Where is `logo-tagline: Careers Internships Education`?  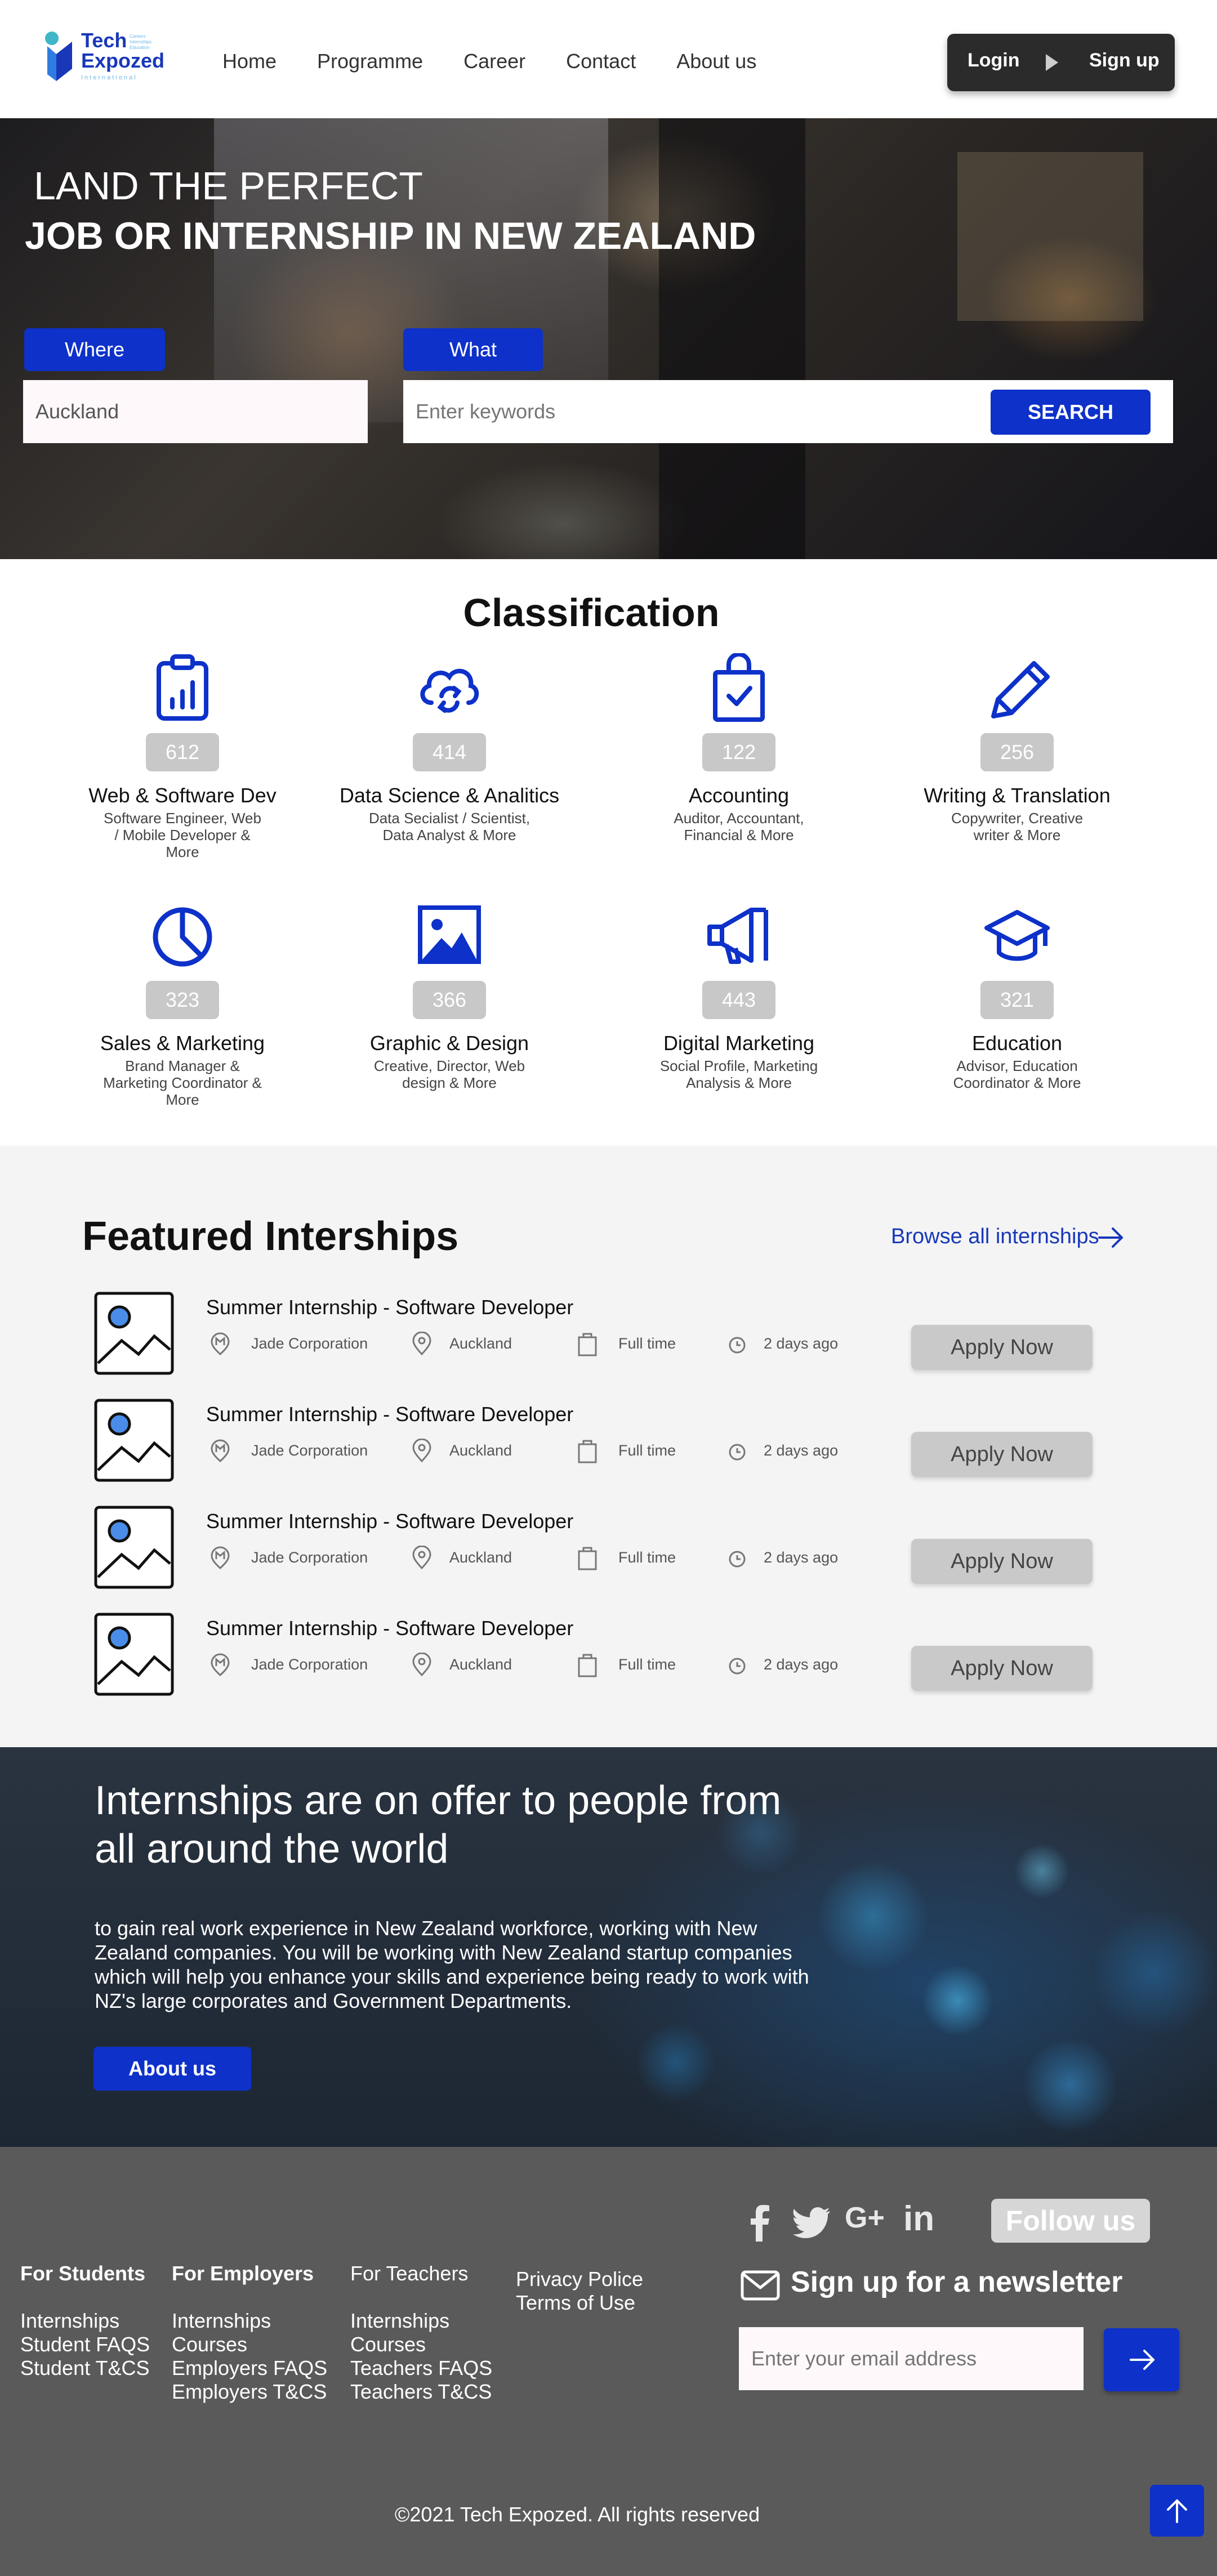 logo-tagline: Careers Internships Education is located at coordinates (141, 42).